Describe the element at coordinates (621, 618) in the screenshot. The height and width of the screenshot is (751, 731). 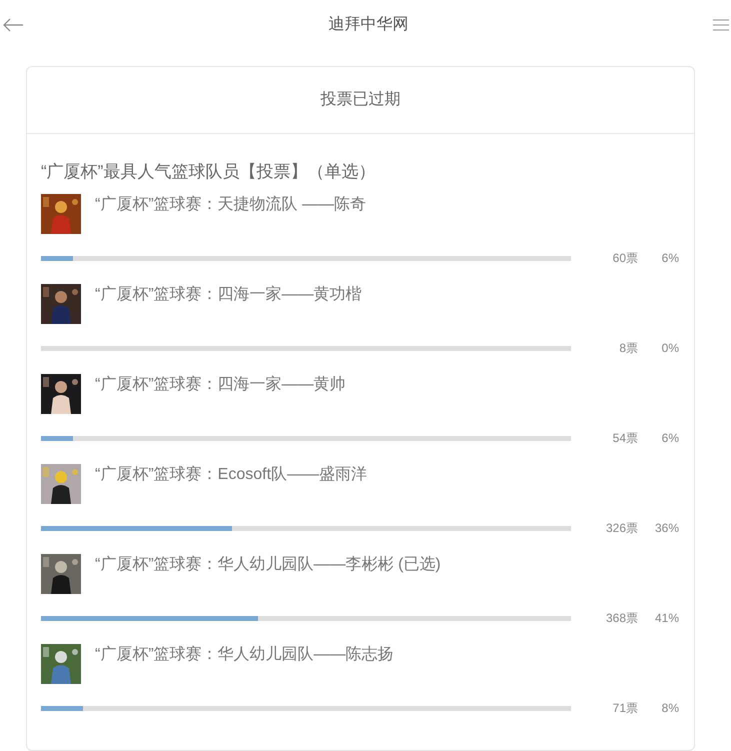
I see `vote-count: 368票` at that location.